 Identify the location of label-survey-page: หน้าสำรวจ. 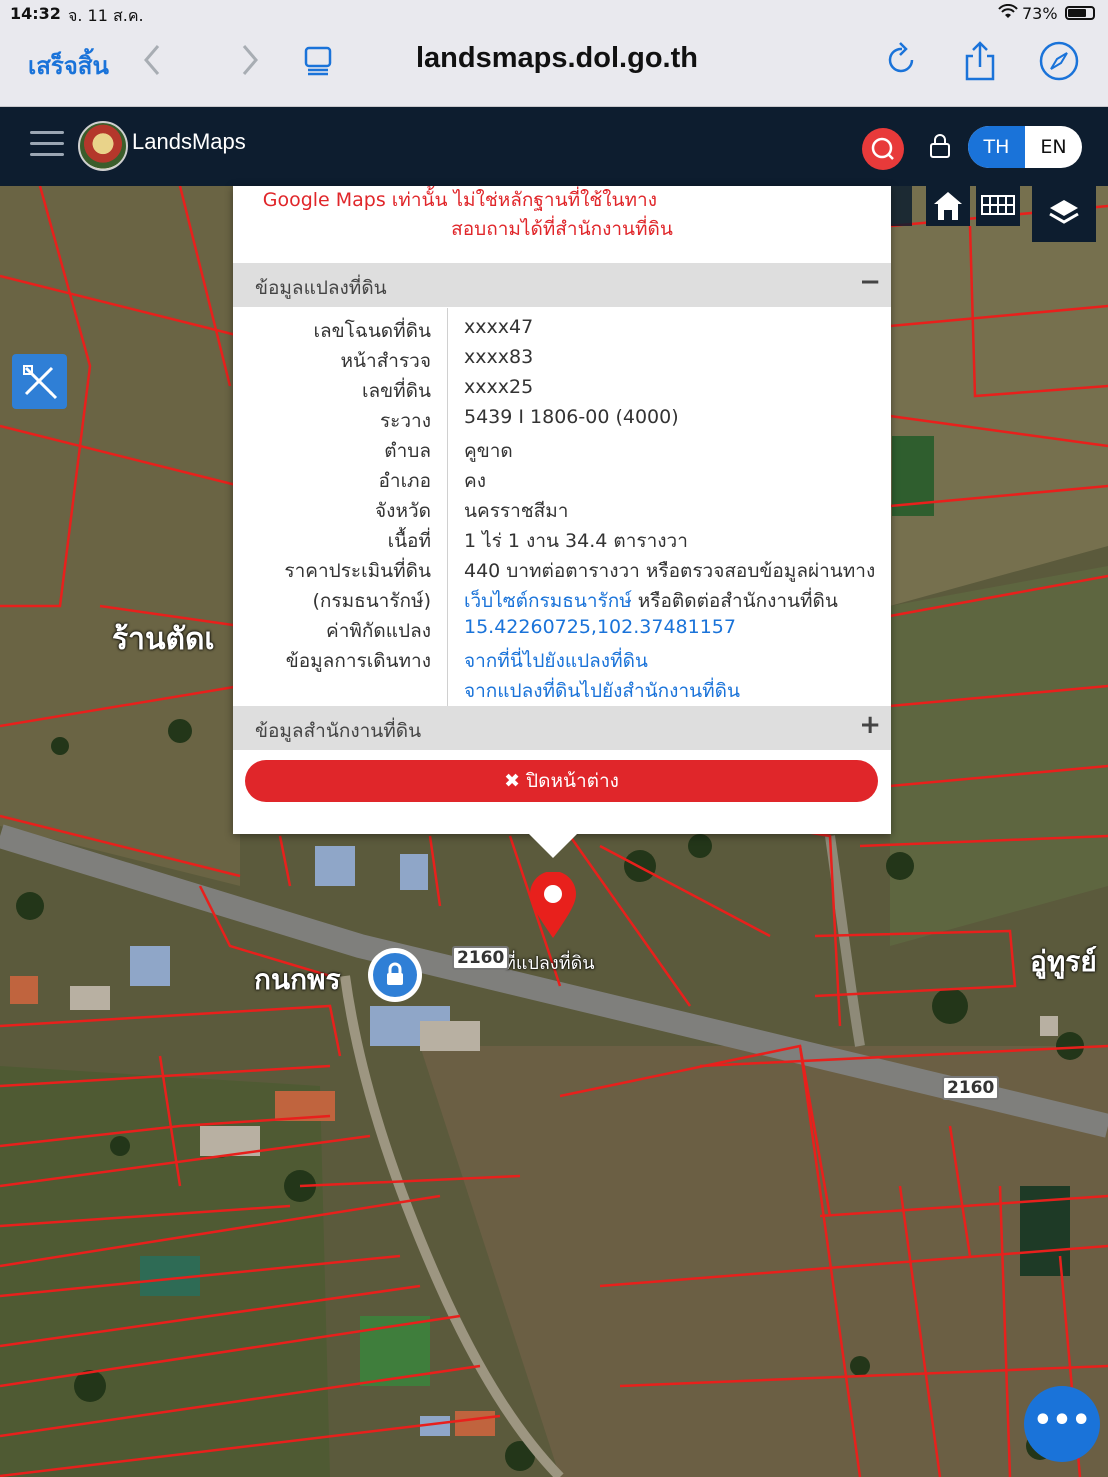
(385, 361).